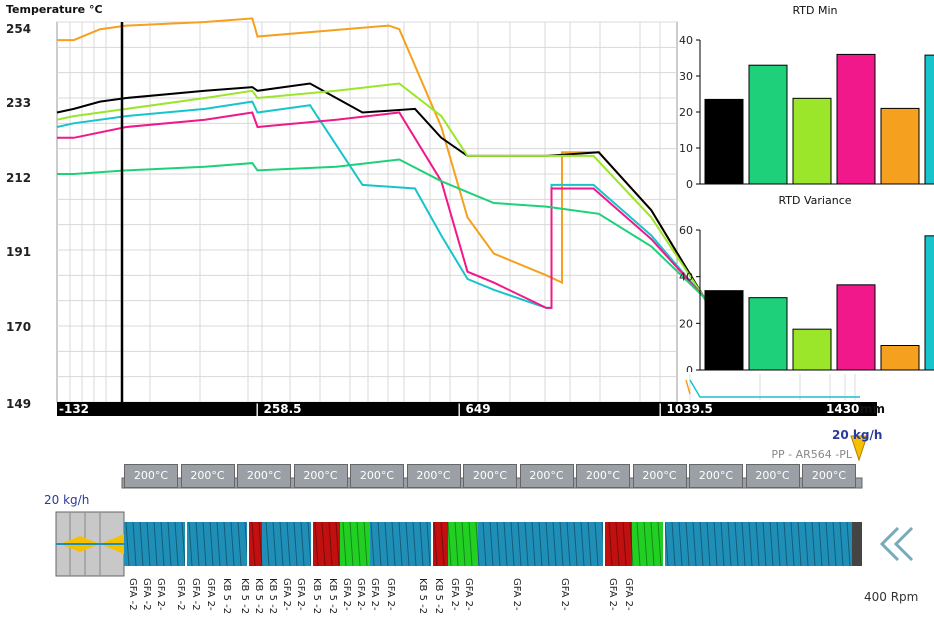  Describe the element at coordinates (74, 409) in the screenshot. I see `x-tick-label: -132` at that location.